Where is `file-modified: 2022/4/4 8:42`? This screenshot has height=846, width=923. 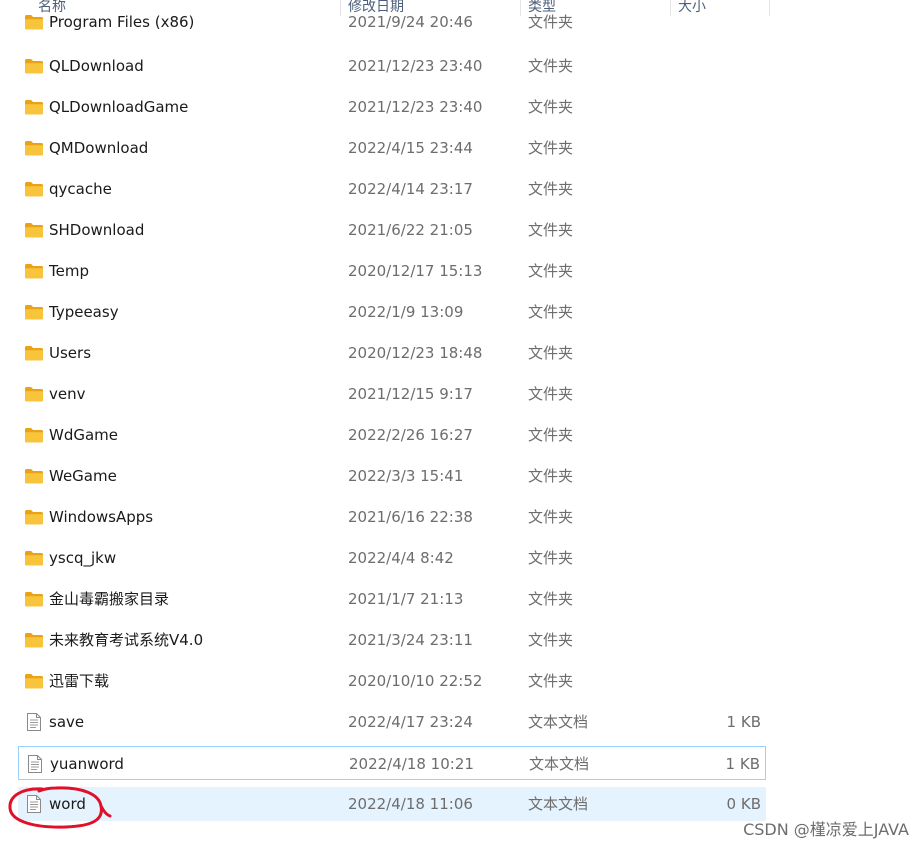
file-modified: 2022/4/4 8:42 is located at coordinates (401, 558).